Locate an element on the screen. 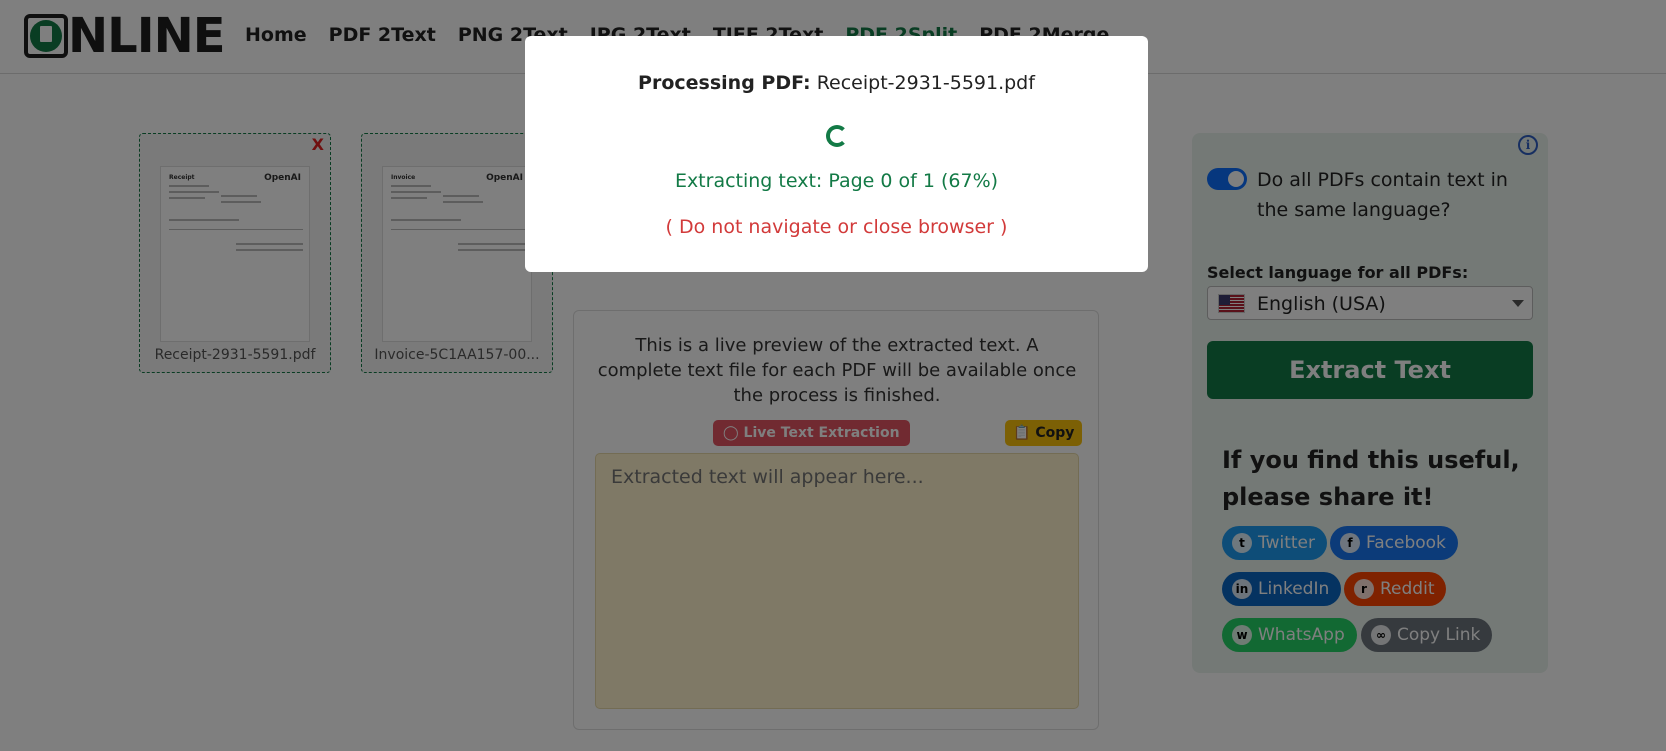  extraction-status: Extracting text: Page 0 of 1 (67%) is located at coordinates (836, 181).